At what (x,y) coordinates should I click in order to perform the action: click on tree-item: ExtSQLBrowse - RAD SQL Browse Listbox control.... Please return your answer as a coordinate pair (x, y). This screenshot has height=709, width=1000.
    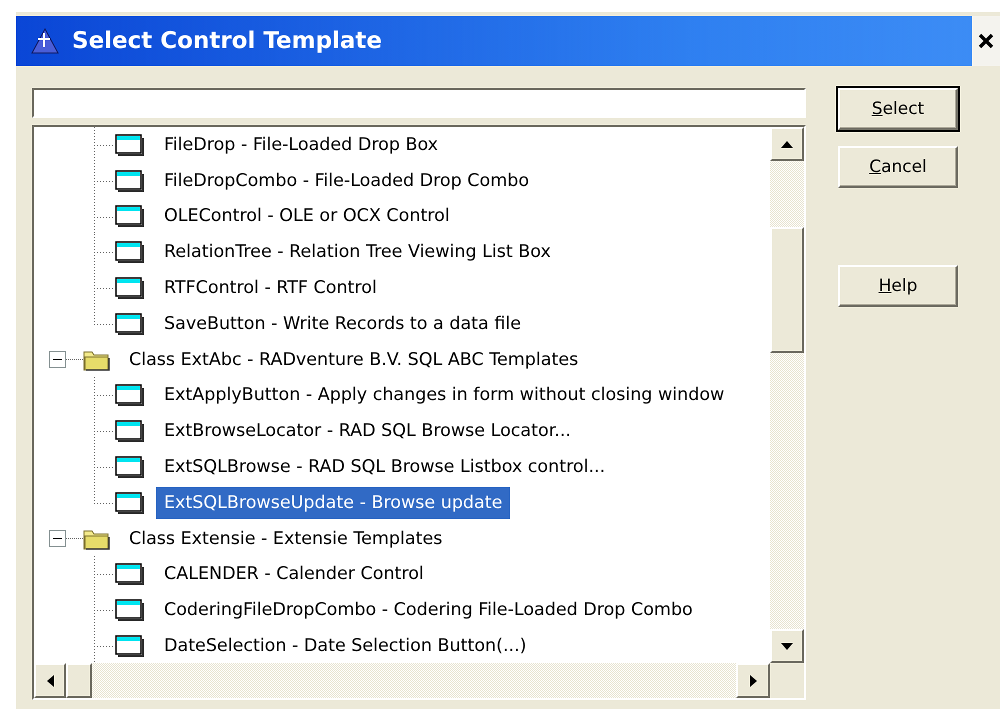
    Looking at the image, I should click on (385, 467).